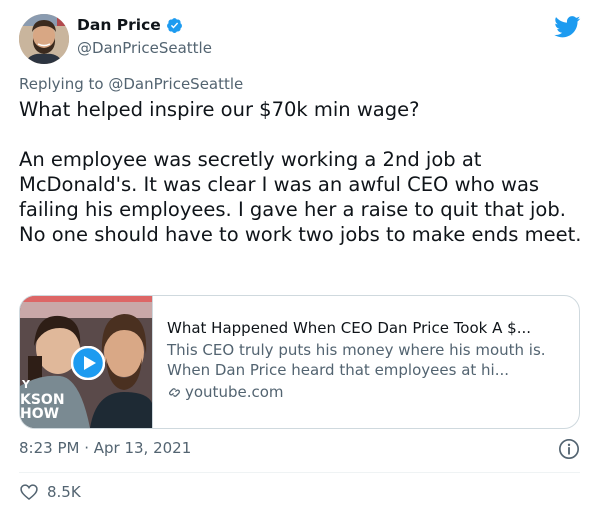  What do you see at coordinates (367, 392) in the screenshot?
I see `card-domain-row: youtube.com` at bounding box center [367, 392].